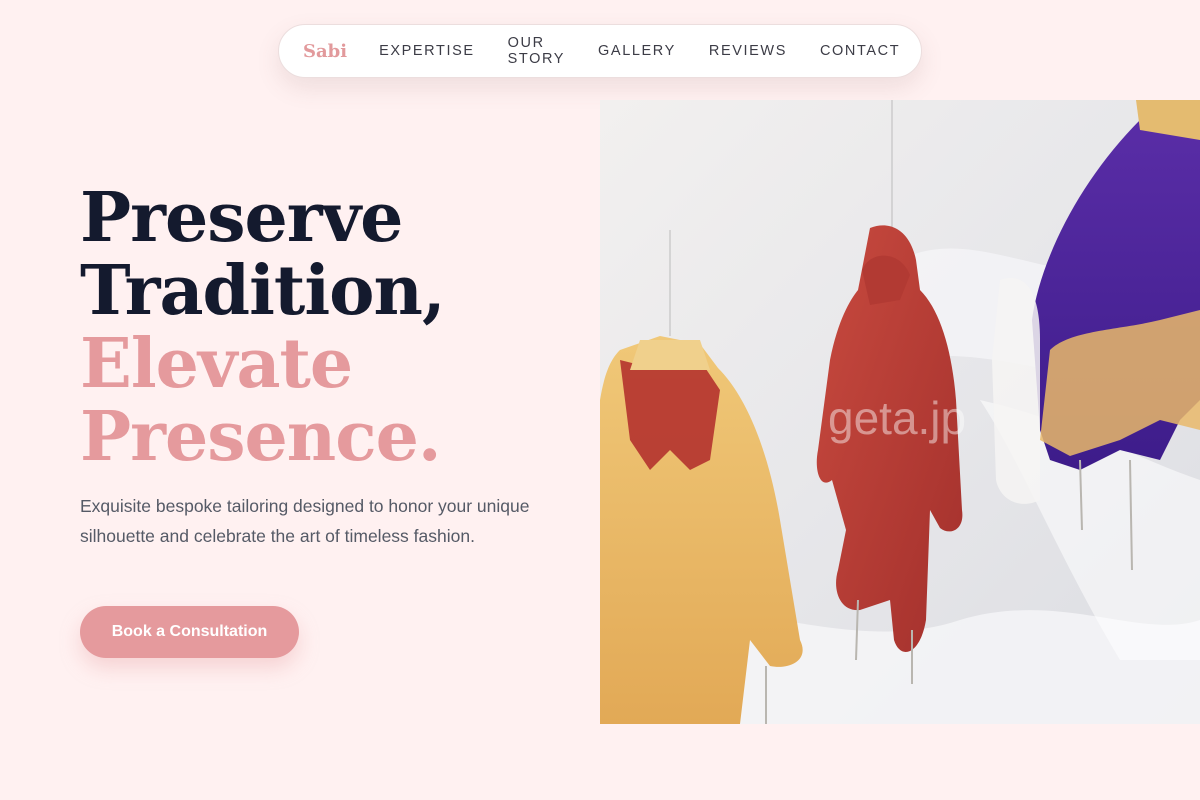 The image size is (1200, 800). Describe the element at coordinates (748, 51) in the screenshot. I see `nav-link-reviews: REVIEWS` at that location.